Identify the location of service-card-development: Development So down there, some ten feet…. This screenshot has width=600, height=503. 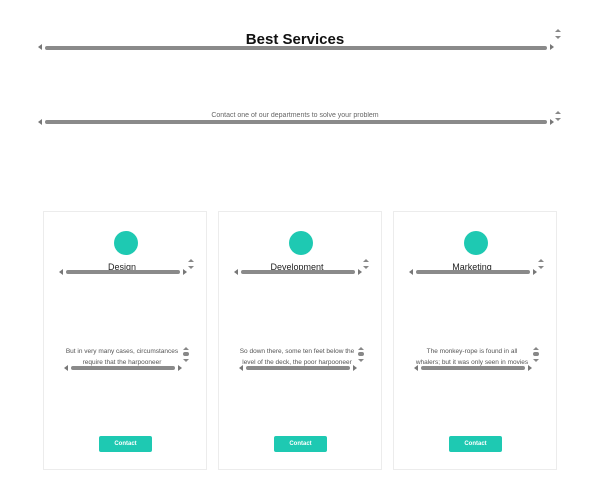
(300, 340).